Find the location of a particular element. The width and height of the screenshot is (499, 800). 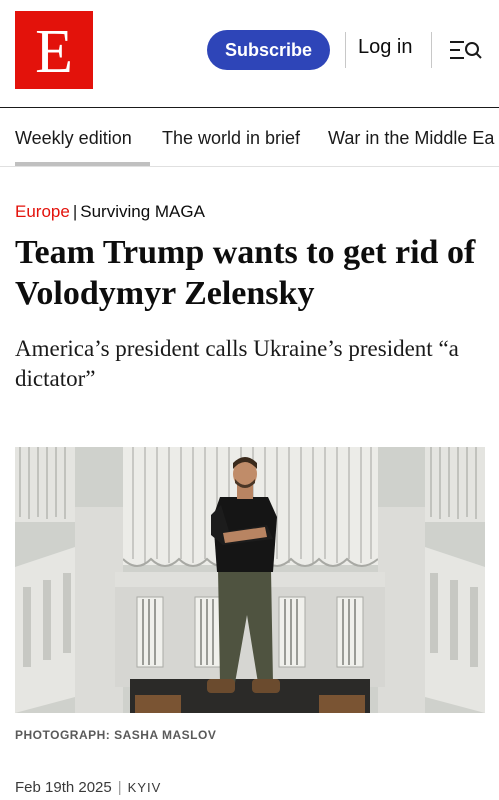

section-link: Europe is located at coordinates (42, 211).